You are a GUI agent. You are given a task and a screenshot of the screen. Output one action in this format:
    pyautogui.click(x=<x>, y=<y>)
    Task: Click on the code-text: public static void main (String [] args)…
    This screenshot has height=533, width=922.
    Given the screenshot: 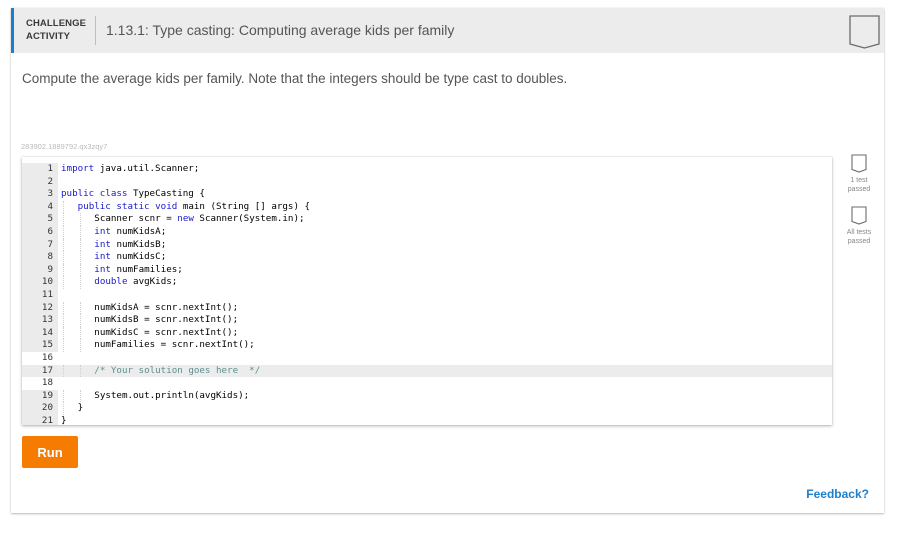 What is the action you would take?
    pyautogui.click(x=194, y=207)
    